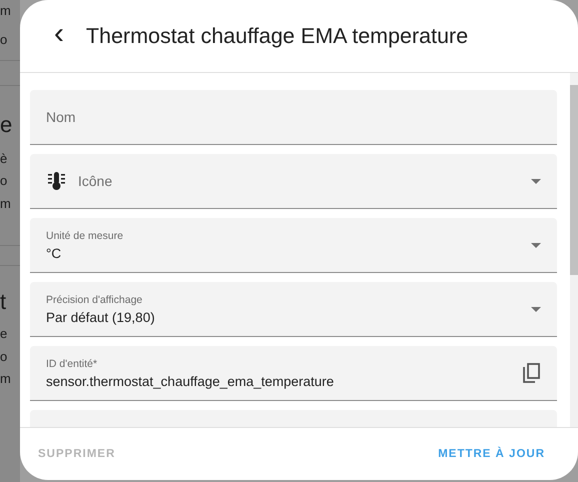 The height and width of the screenshot is (482, 578). Describe the element at coordinates (72, 364) in the screenshot. I see `field-label: ID d'entité*` at that location.